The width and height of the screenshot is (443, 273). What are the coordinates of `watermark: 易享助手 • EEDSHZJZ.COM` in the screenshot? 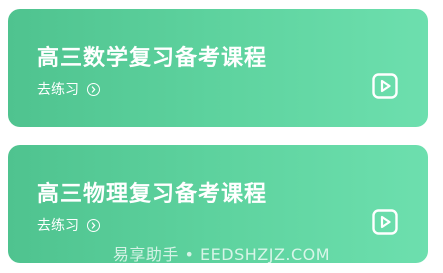 It's located at (221, 254).